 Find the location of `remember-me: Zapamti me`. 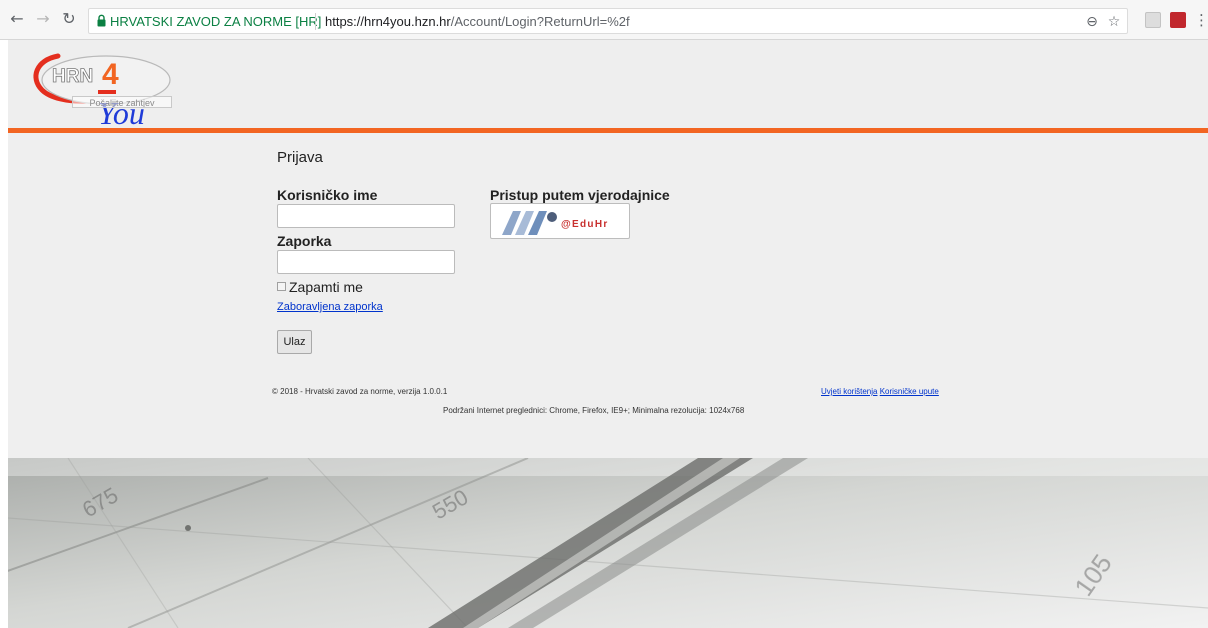

remember-me: Zapamti me is located at coordinates (320, 287).